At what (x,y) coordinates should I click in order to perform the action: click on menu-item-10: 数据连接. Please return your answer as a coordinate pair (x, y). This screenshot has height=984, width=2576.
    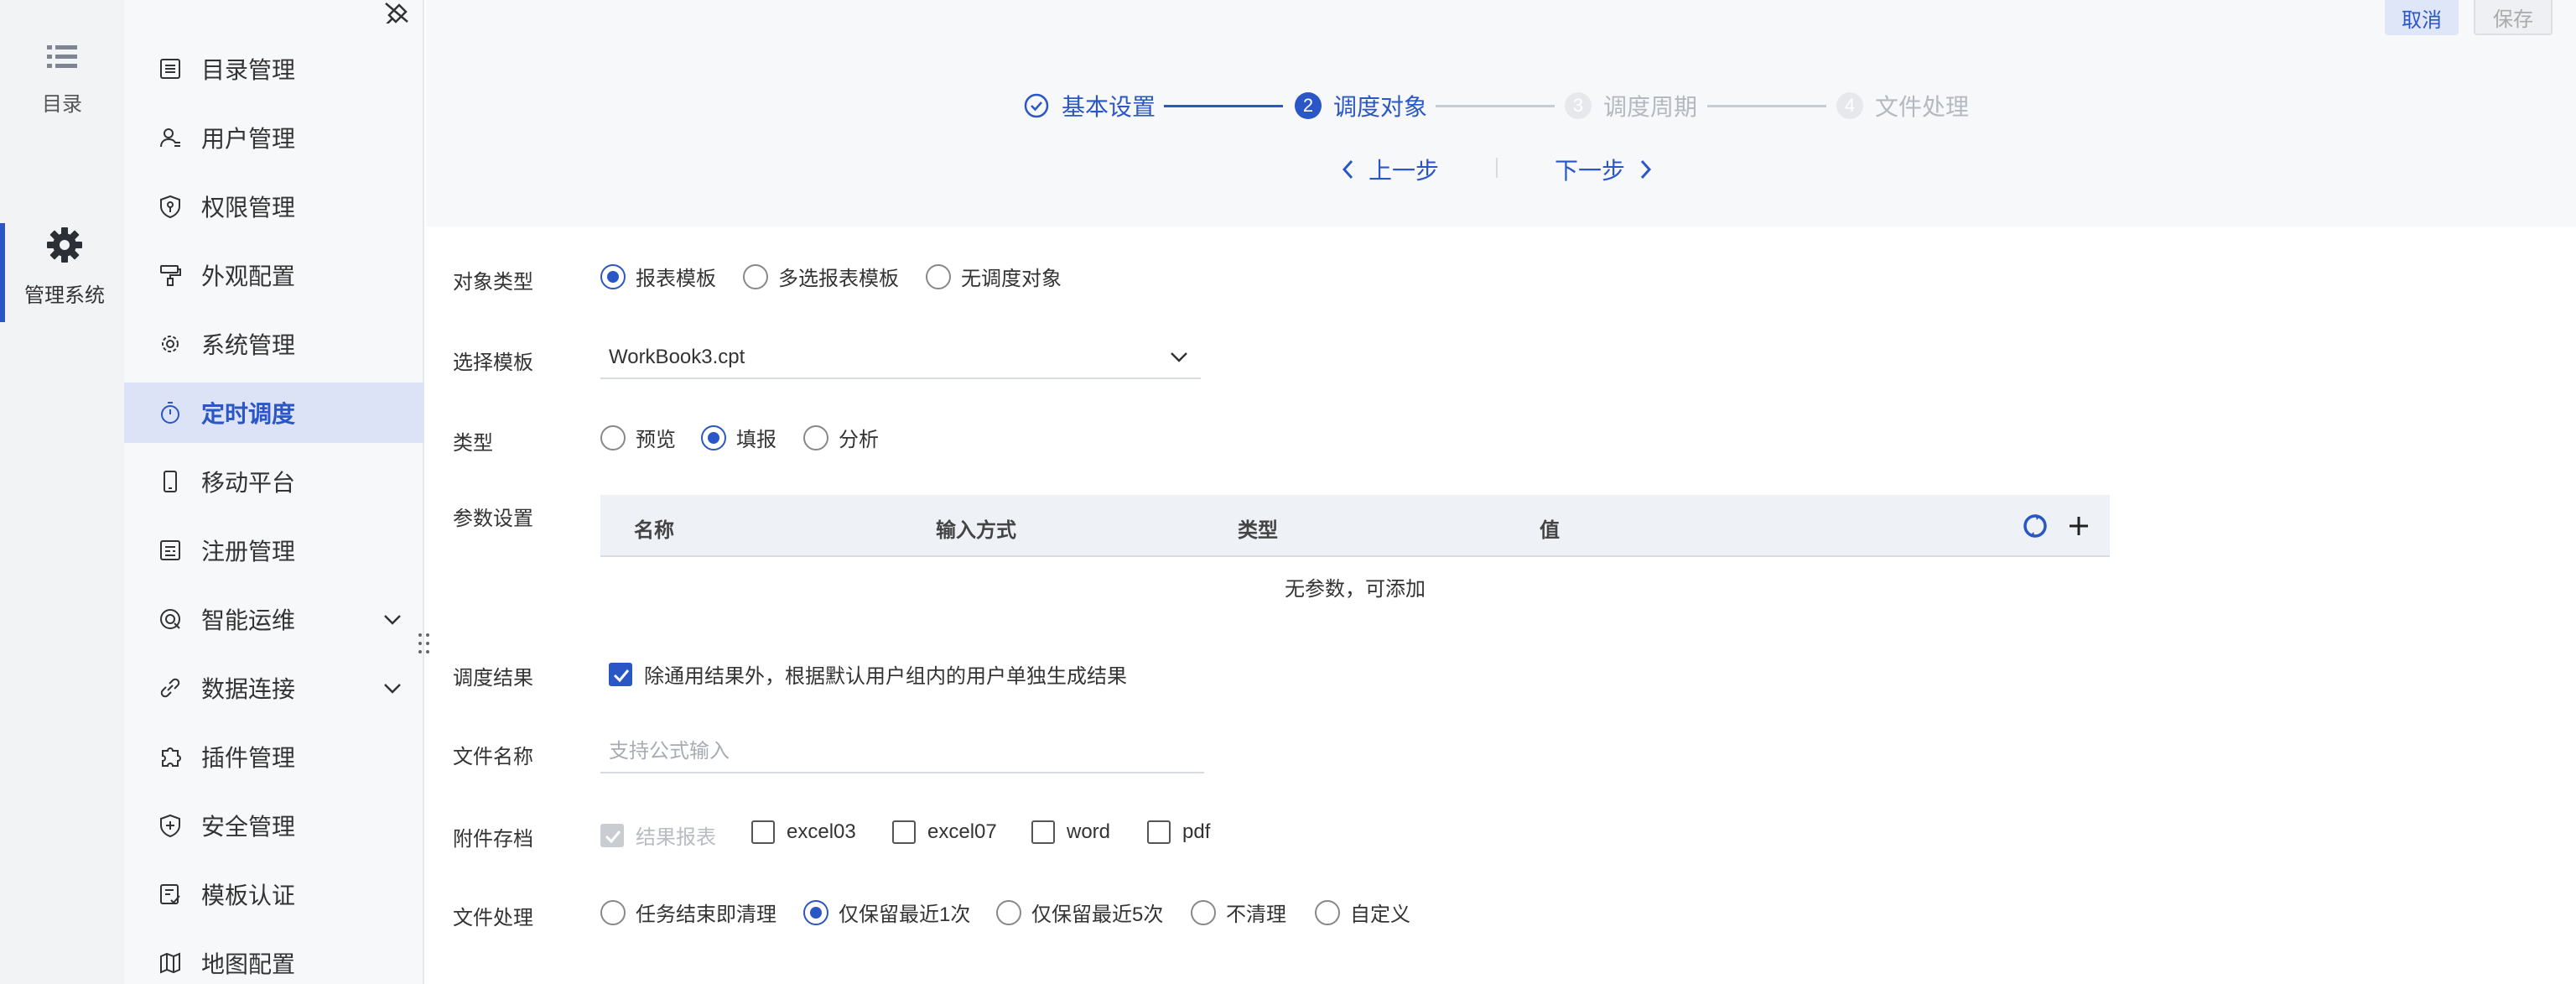
    Looking at the image, I should click on (274, 688).